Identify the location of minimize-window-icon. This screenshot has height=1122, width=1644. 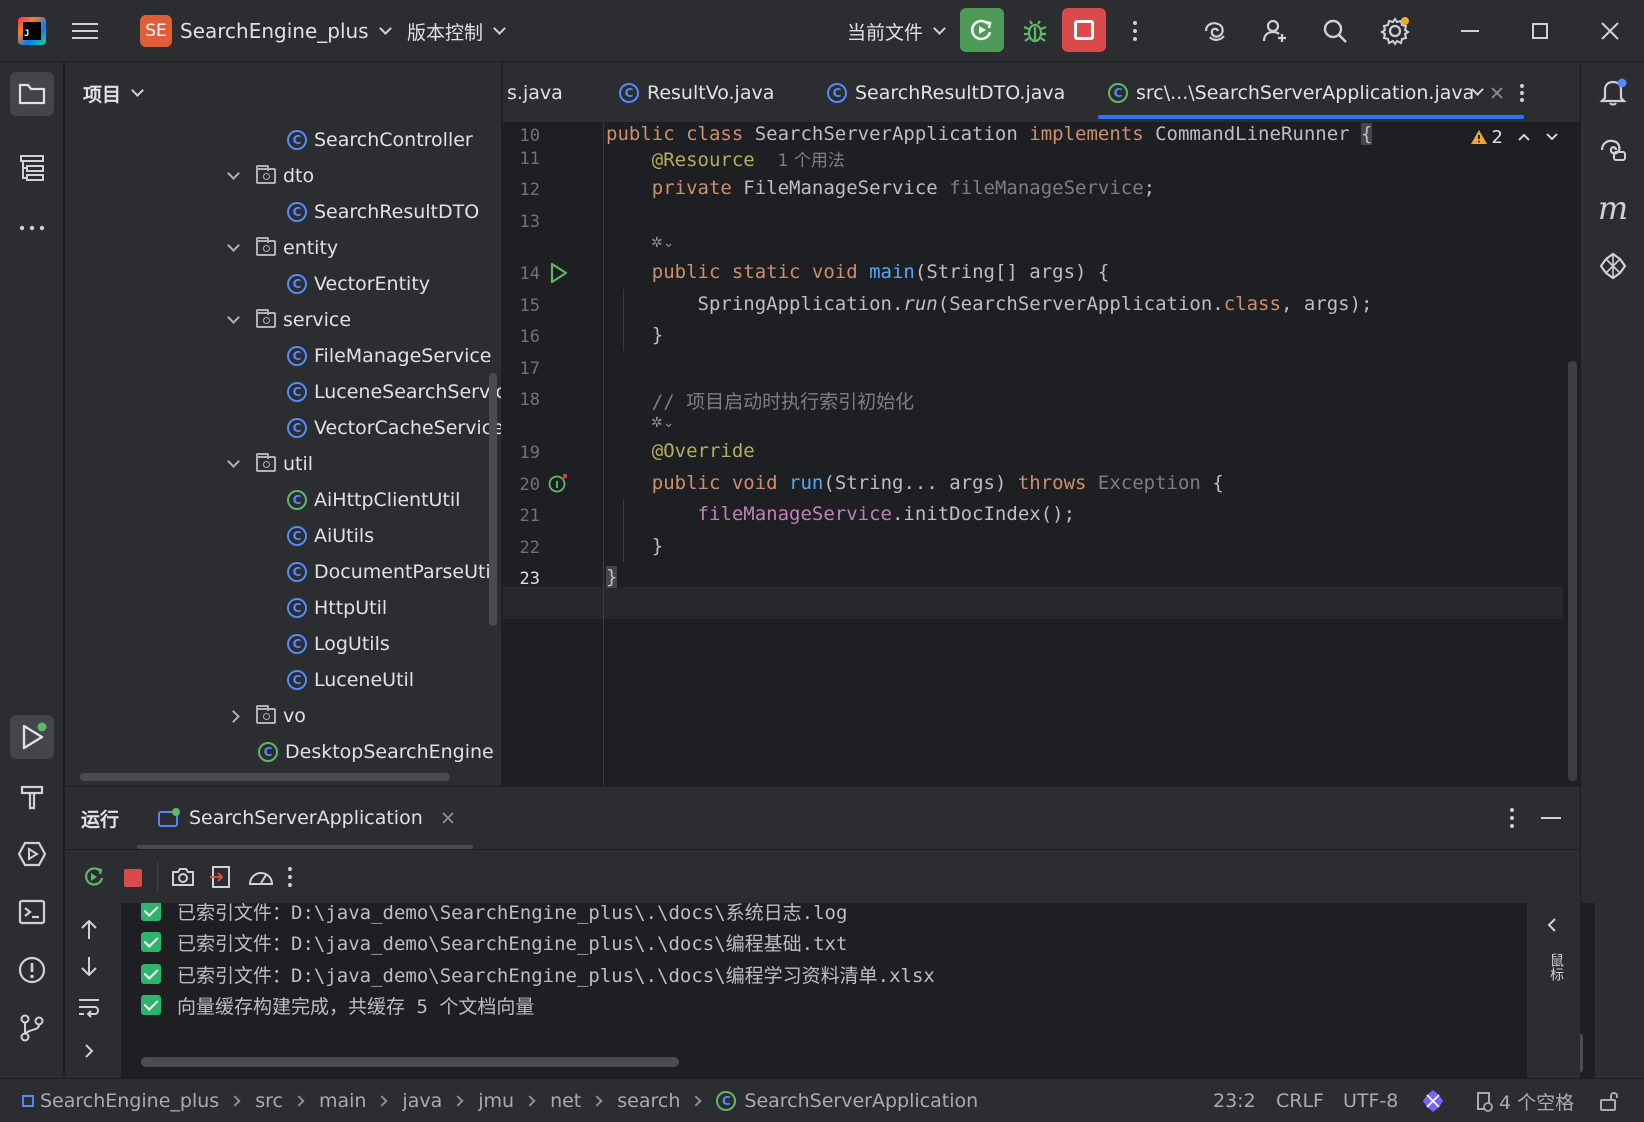
(1470, 31).